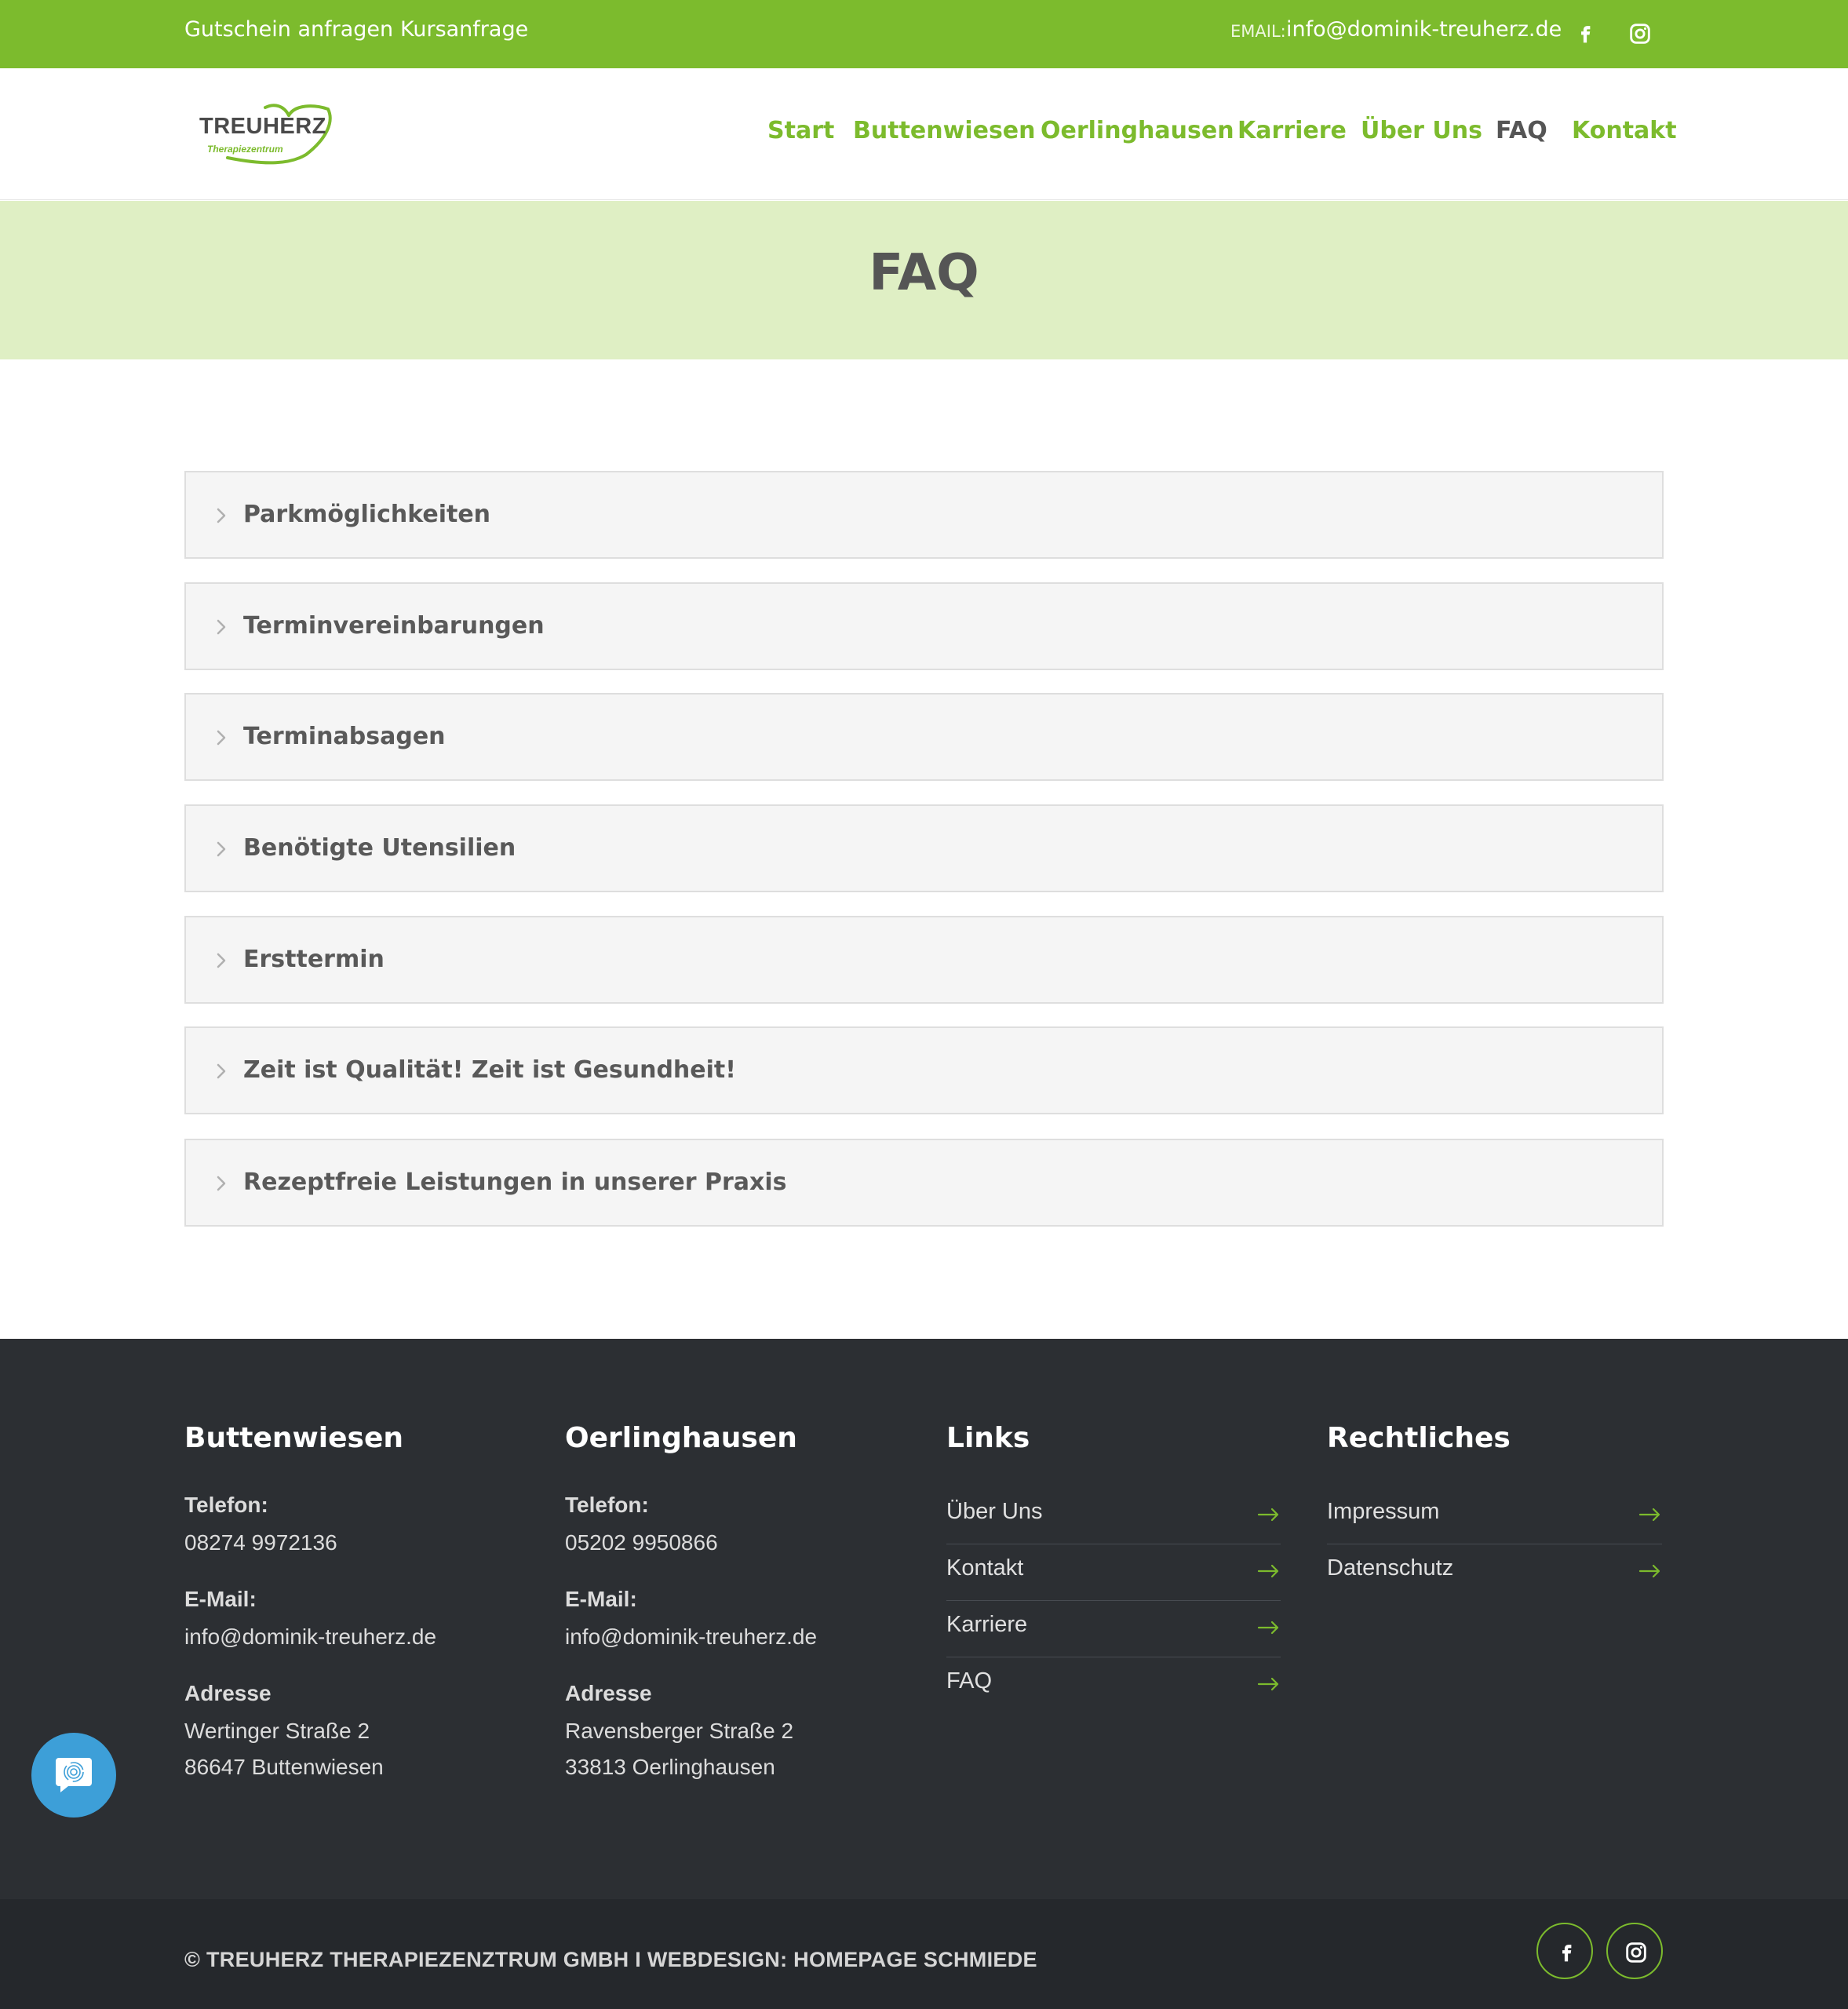 The height and width of the screenshot is (2009, 1848). I want to click on footer-oerlinghausen-phone: 05202 9950866, so click(642, 1542).